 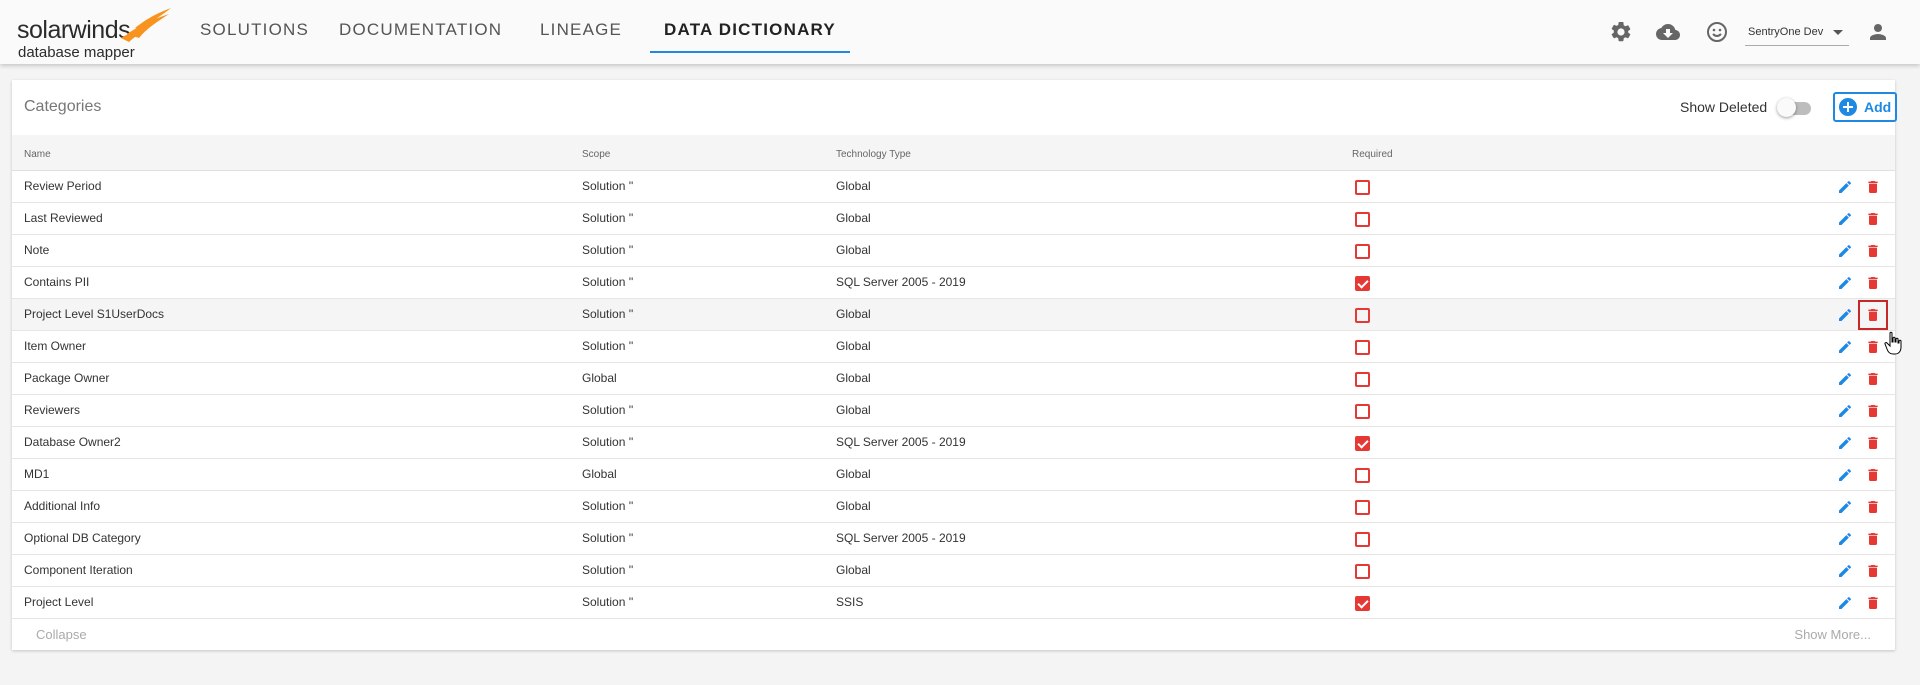 I want to click on table-row: Review Period Solution '' Global, so click(x=953, y=187).